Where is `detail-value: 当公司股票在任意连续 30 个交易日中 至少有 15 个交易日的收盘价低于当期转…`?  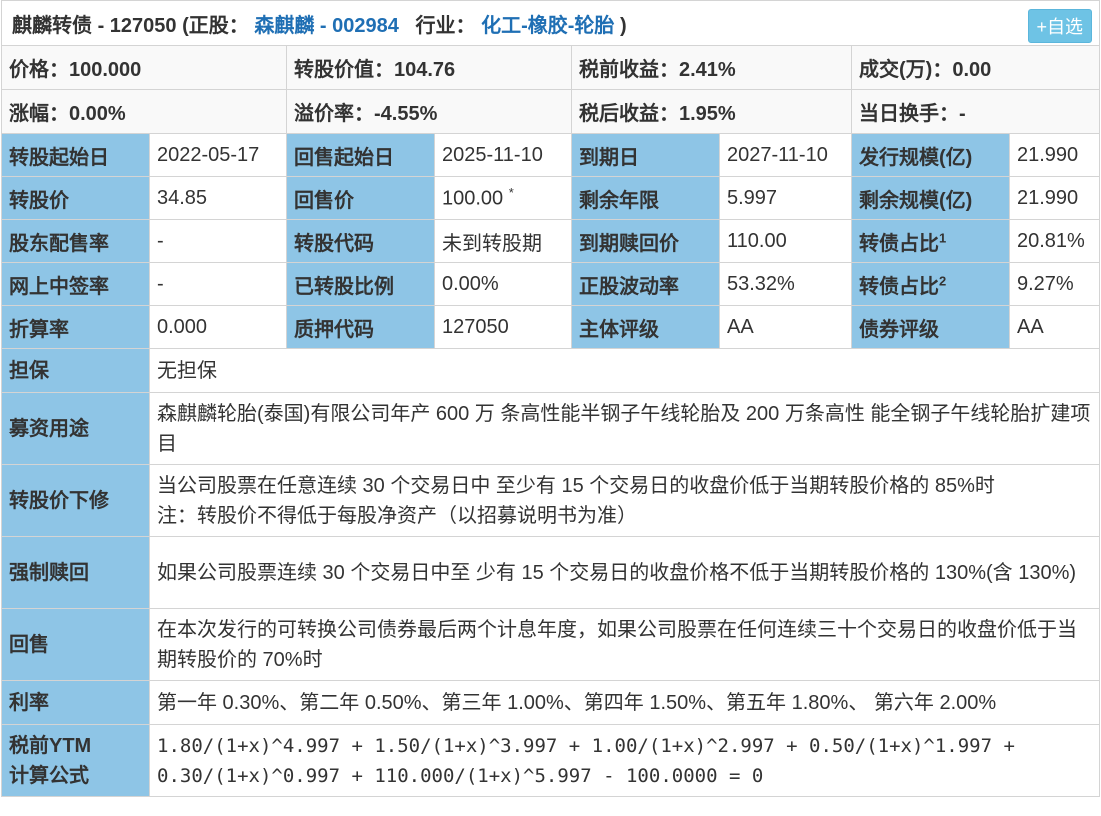
detail-value: 当公司股票在任意连续 30 个交易日中 至少有 15 个交易日的收盘价低于当期转… is located at coordinates (624, 500).